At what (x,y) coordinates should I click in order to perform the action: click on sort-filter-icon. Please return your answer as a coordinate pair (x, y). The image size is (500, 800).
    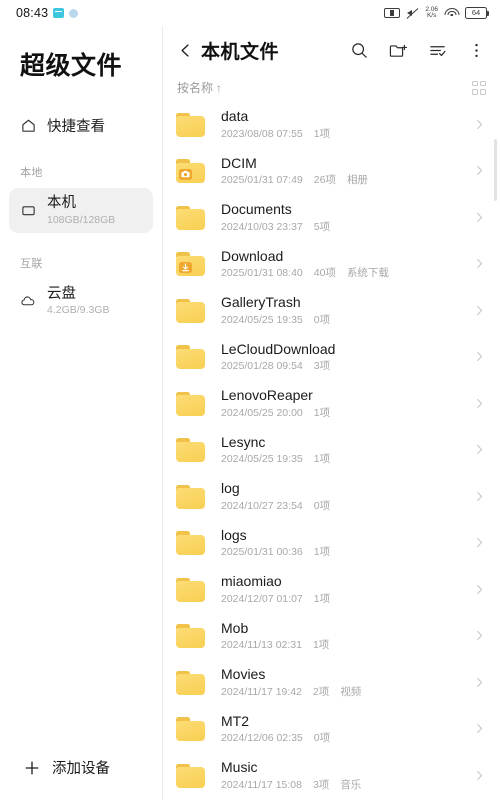
    Looking at the image, I should click on (437, 50).